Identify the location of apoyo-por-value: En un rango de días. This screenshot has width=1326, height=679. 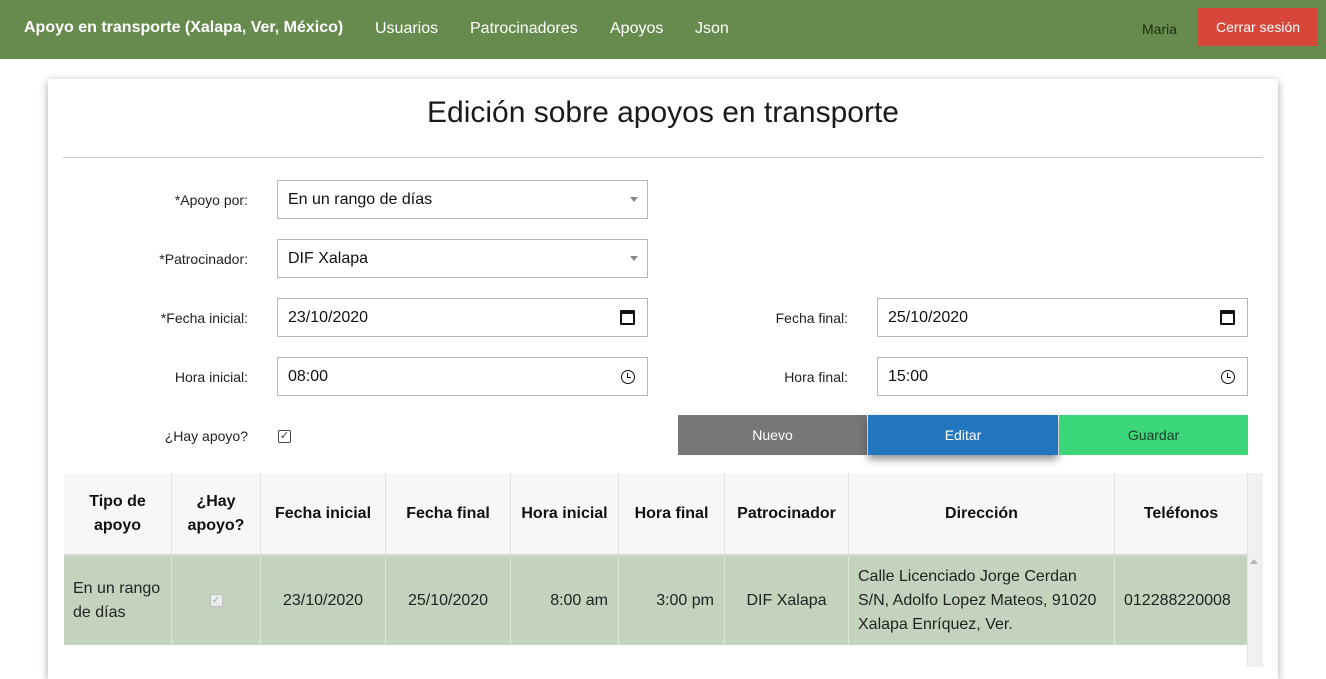
(360, 199).